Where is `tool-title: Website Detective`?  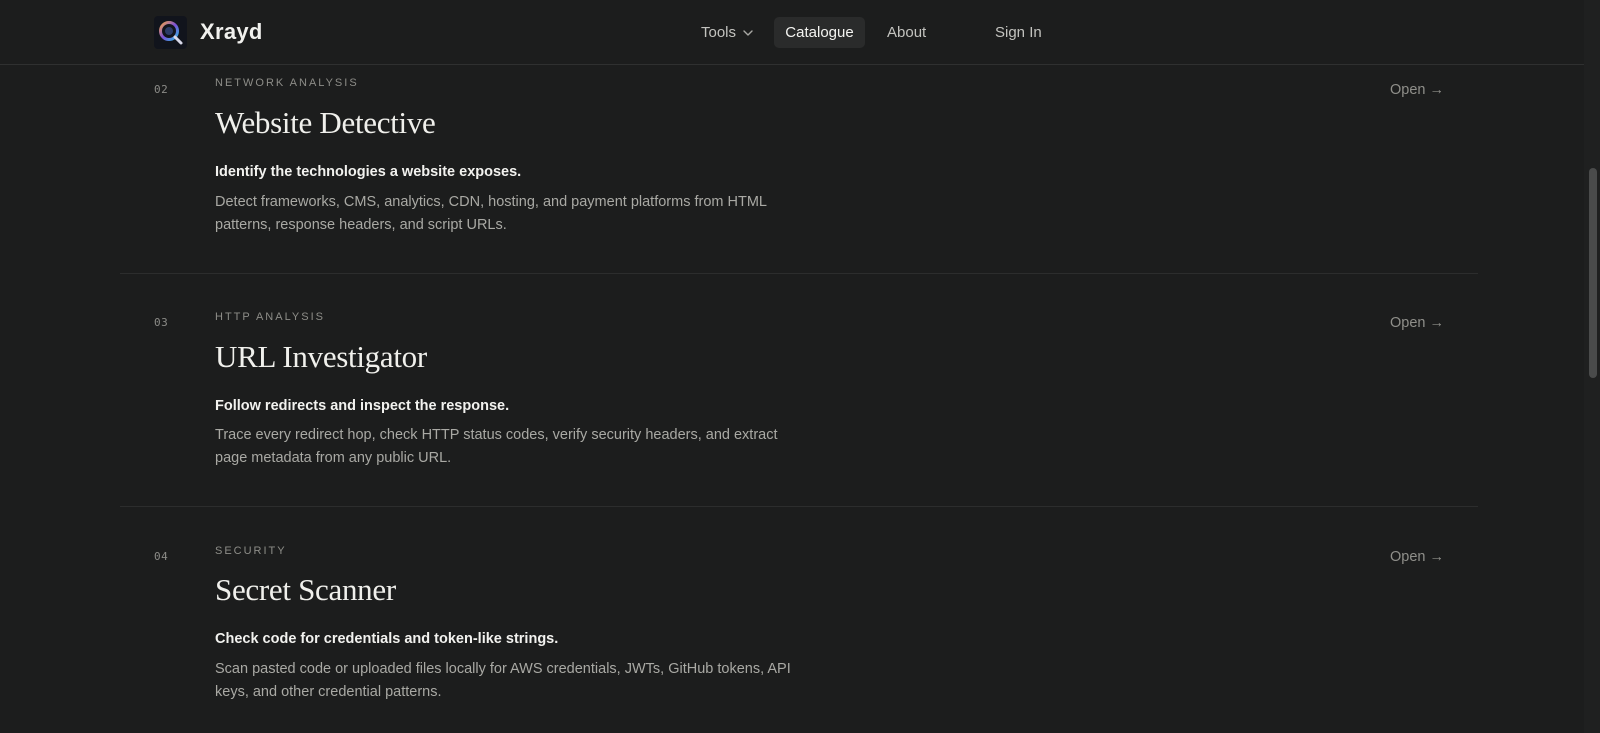 tool-title: Website Detective is located at coordinates (325, 123).